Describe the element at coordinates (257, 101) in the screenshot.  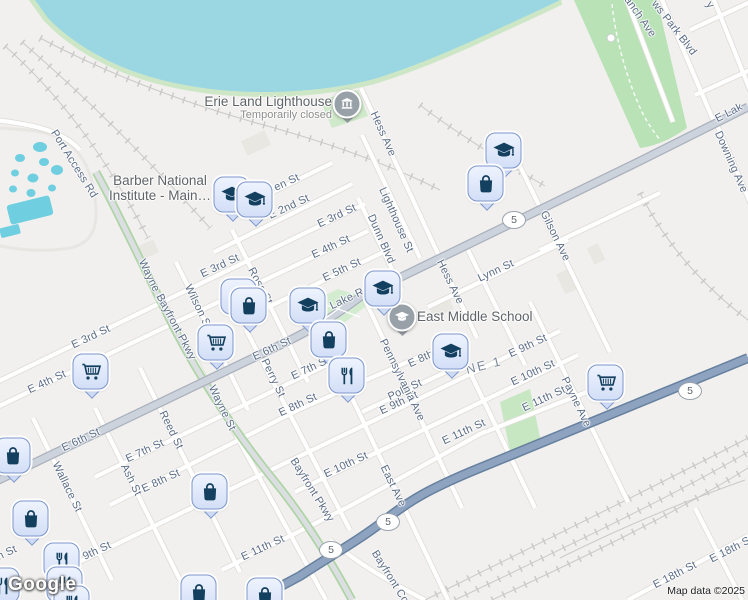
I see `poi-name: Erie Land Lighthouse` at that location.